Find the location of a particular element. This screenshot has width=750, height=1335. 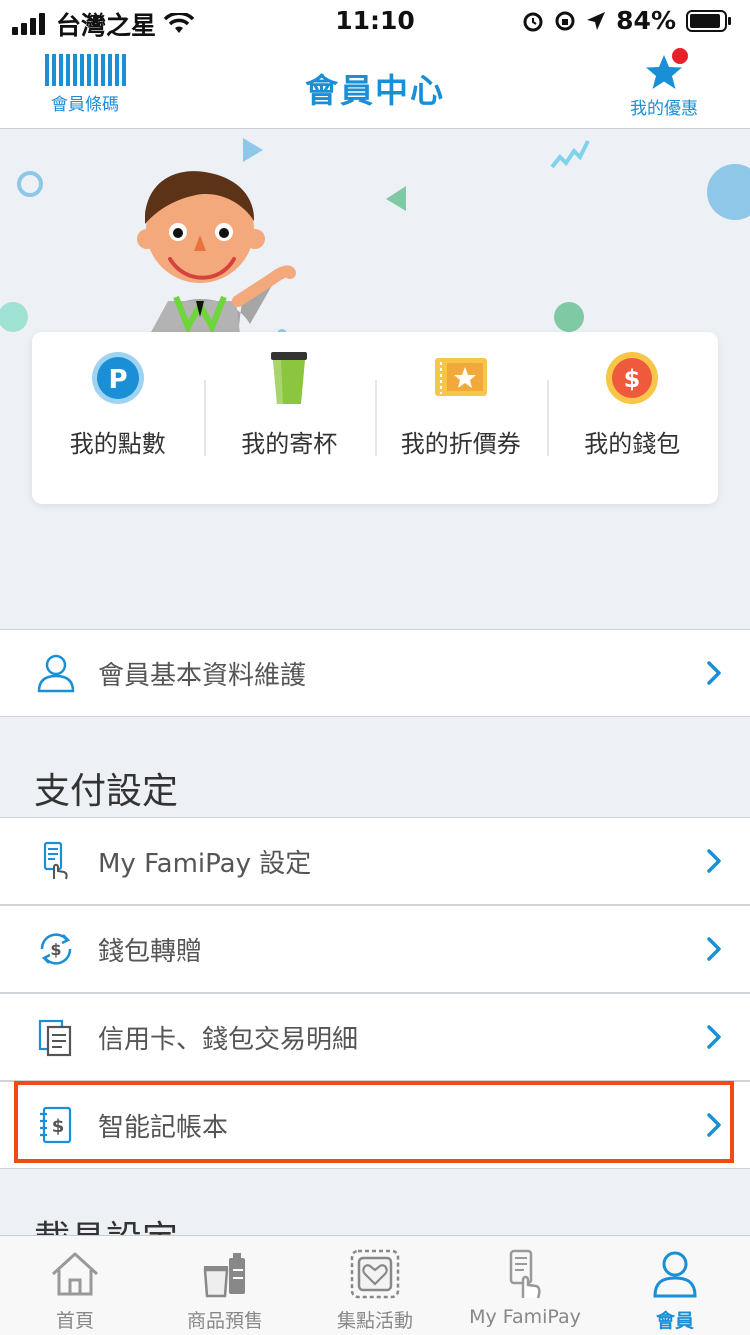

tab-member-label: 會員 is located at coordinates (674, 1321).